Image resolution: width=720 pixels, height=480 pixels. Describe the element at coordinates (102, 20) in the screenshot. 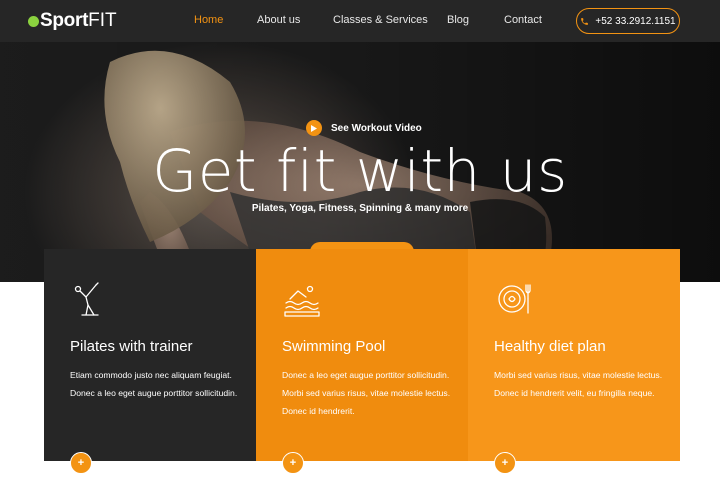

I see `logo-word-fit: FIT` at that location.